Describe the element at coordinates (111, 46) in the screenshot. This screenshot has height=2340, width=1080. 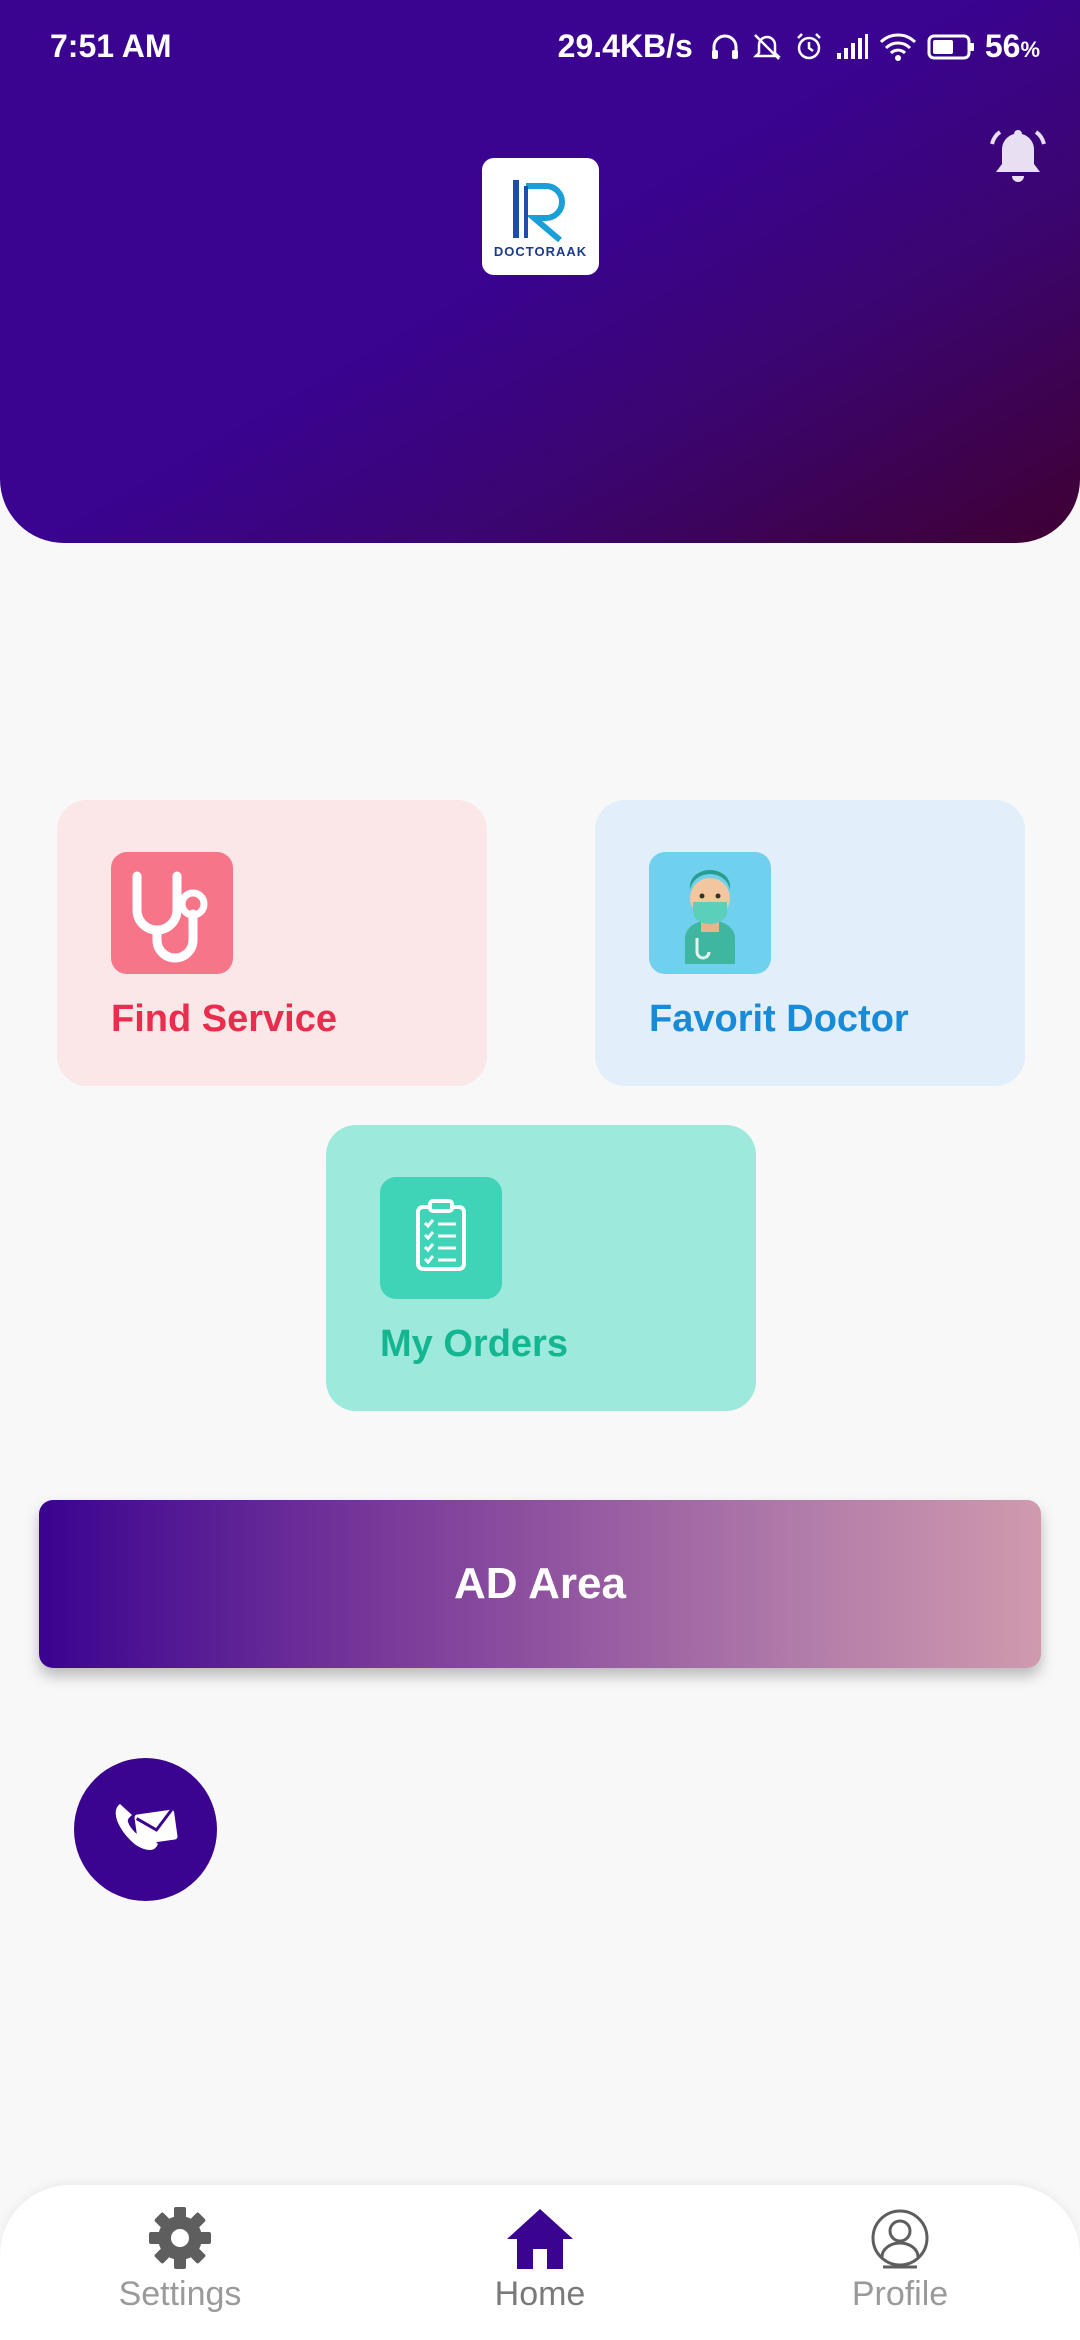
I see `status-time: 7:51 AM` at that location.